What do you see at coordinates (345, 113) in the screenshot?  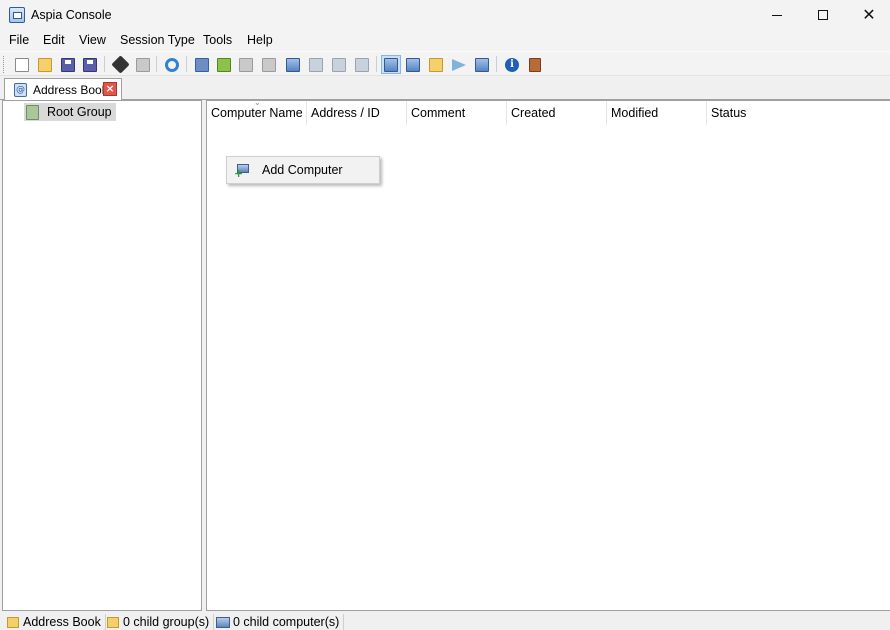 I see `column-label: Address / ID` at bounding box center [345, 113].